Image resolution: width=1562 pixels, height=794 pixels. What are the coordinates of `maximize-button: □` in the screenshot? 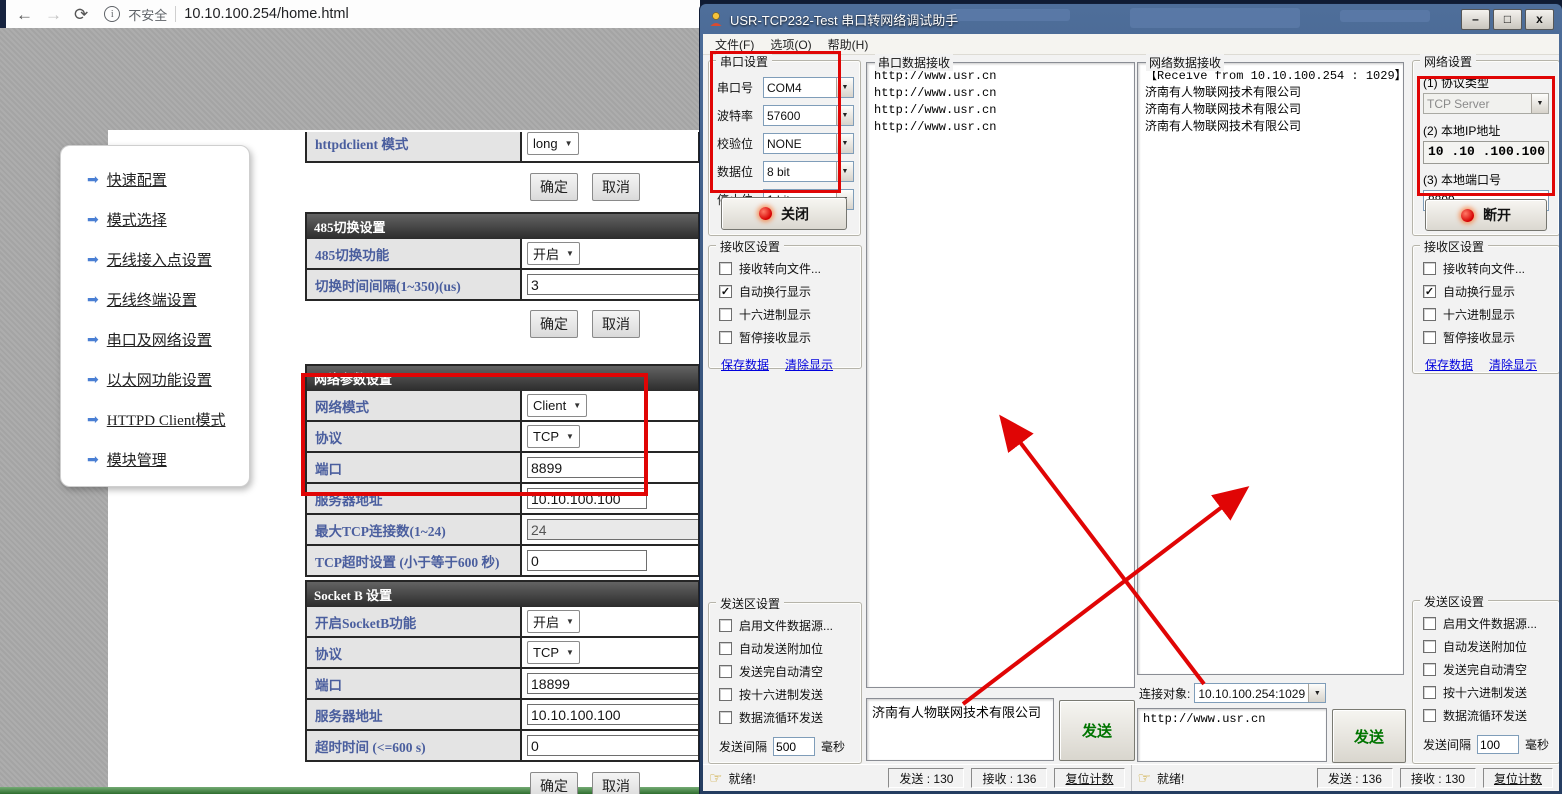 It's located at (1507, 19).